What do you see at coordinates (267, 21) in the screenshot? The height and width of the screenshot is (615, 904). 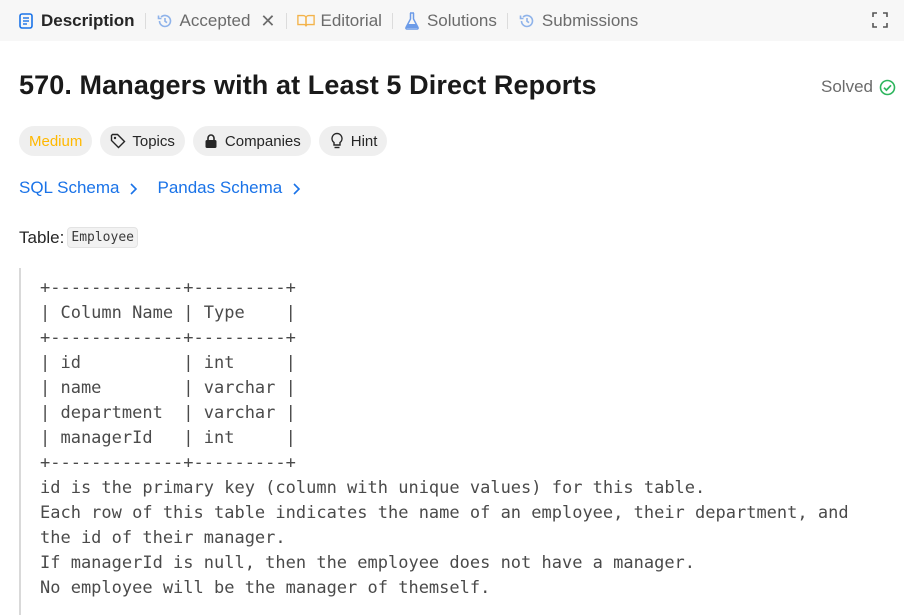 I see `close-icon: ✕` at bounding box center [267, 21].